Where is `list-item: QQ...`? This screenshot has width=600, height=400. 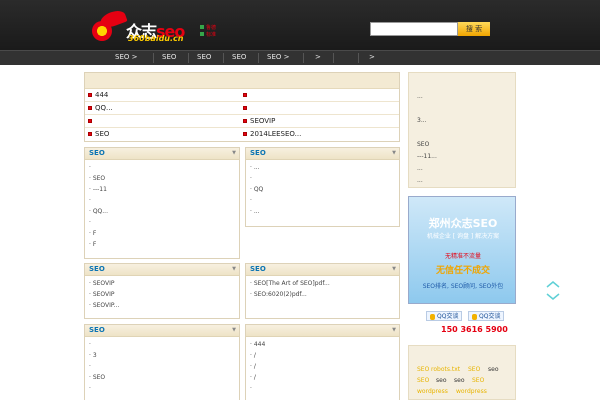
list-item: QQ... is located at coordinates (100, 108).